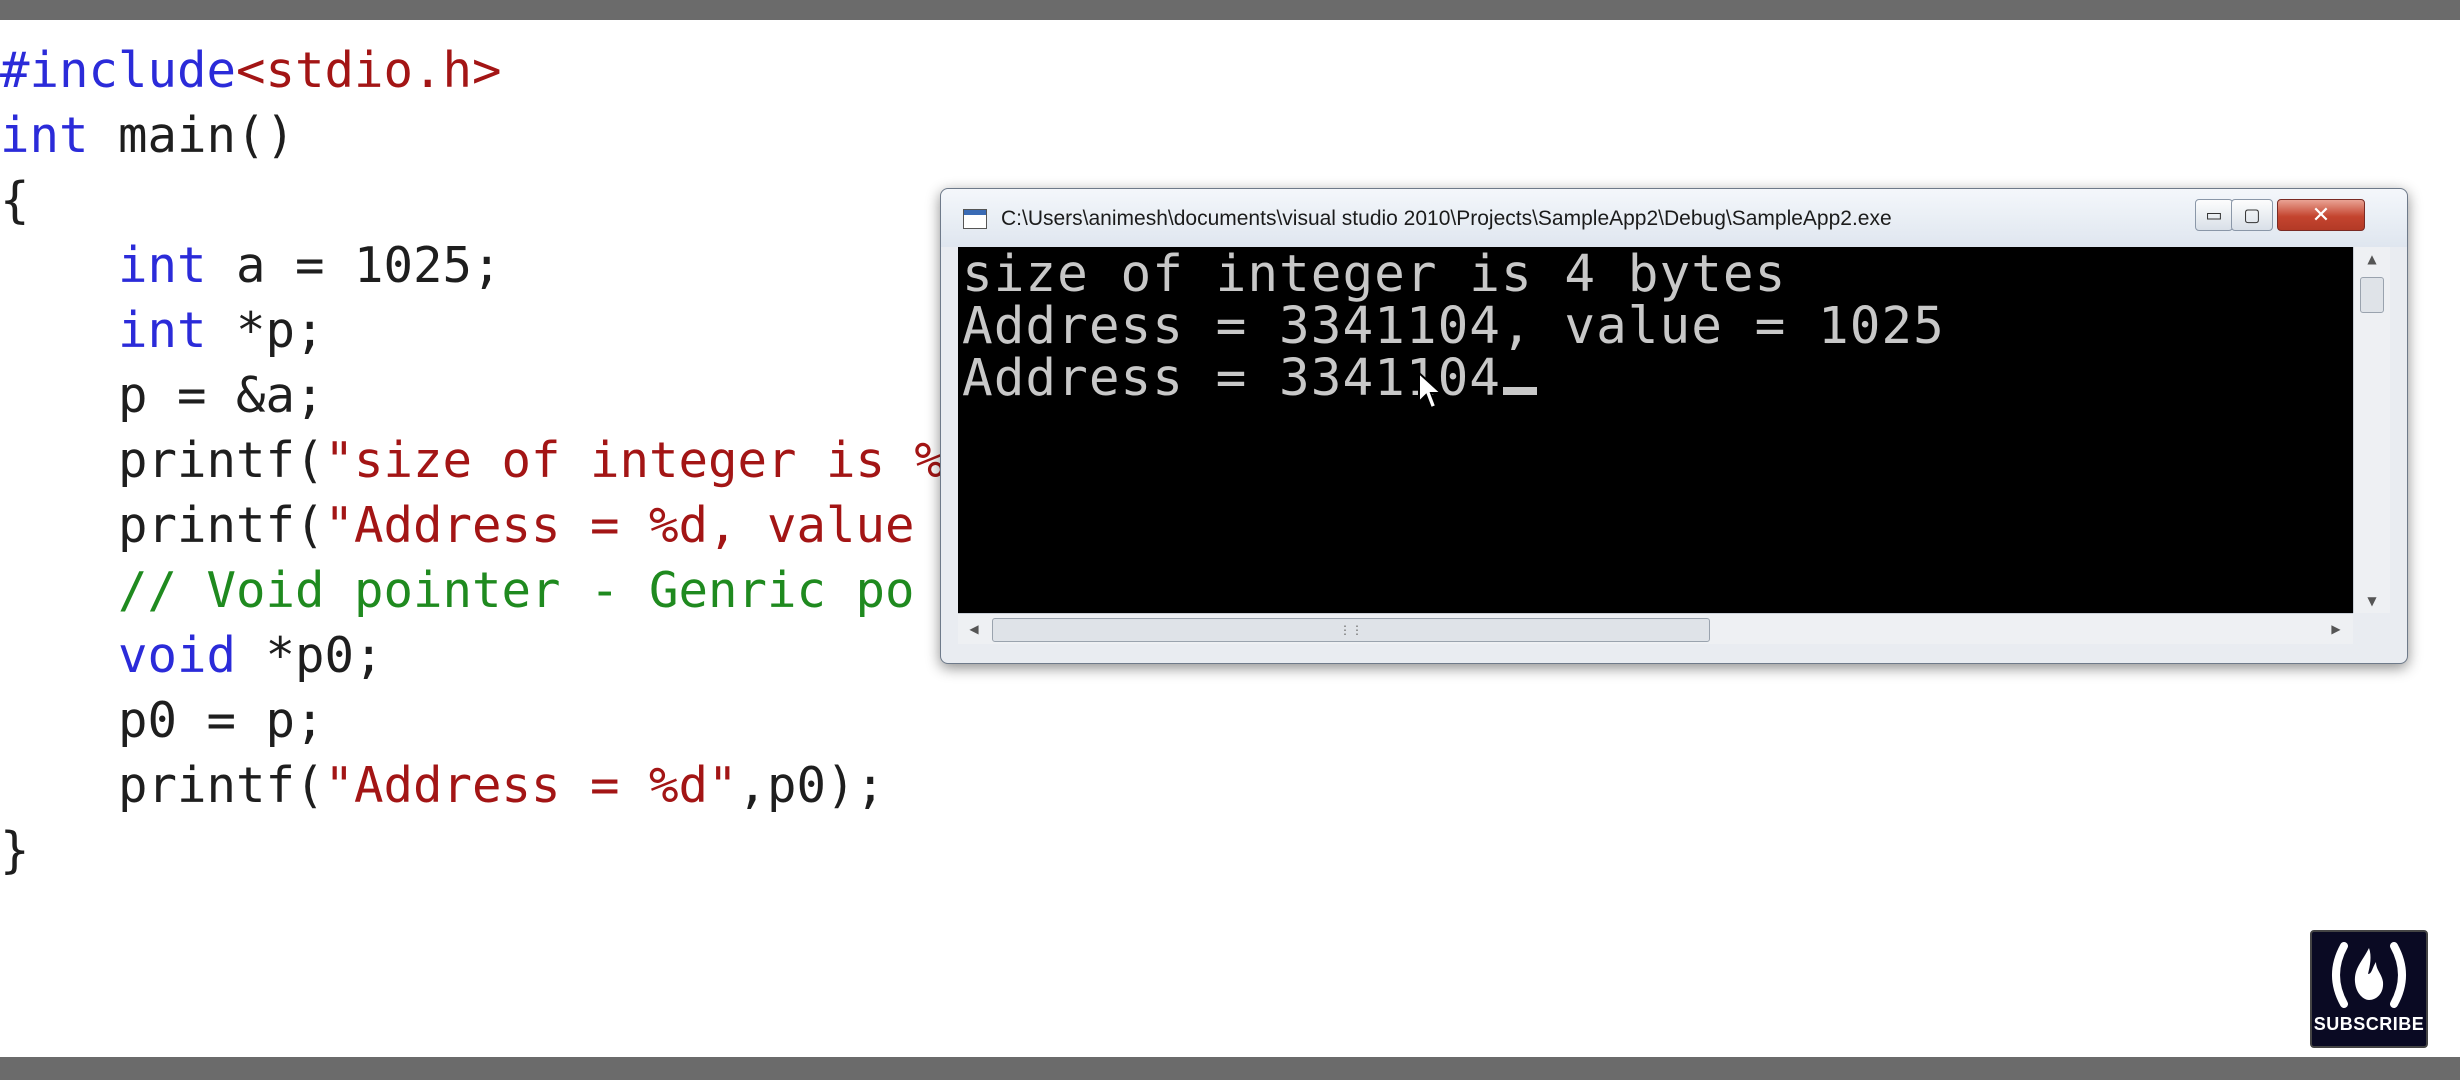 The width and height of the screenshot is (2460, 1080). What do you see at coordinates (975, 219) in the screenshot?
I see `console-app-icon` at bounding box center [975, 219].